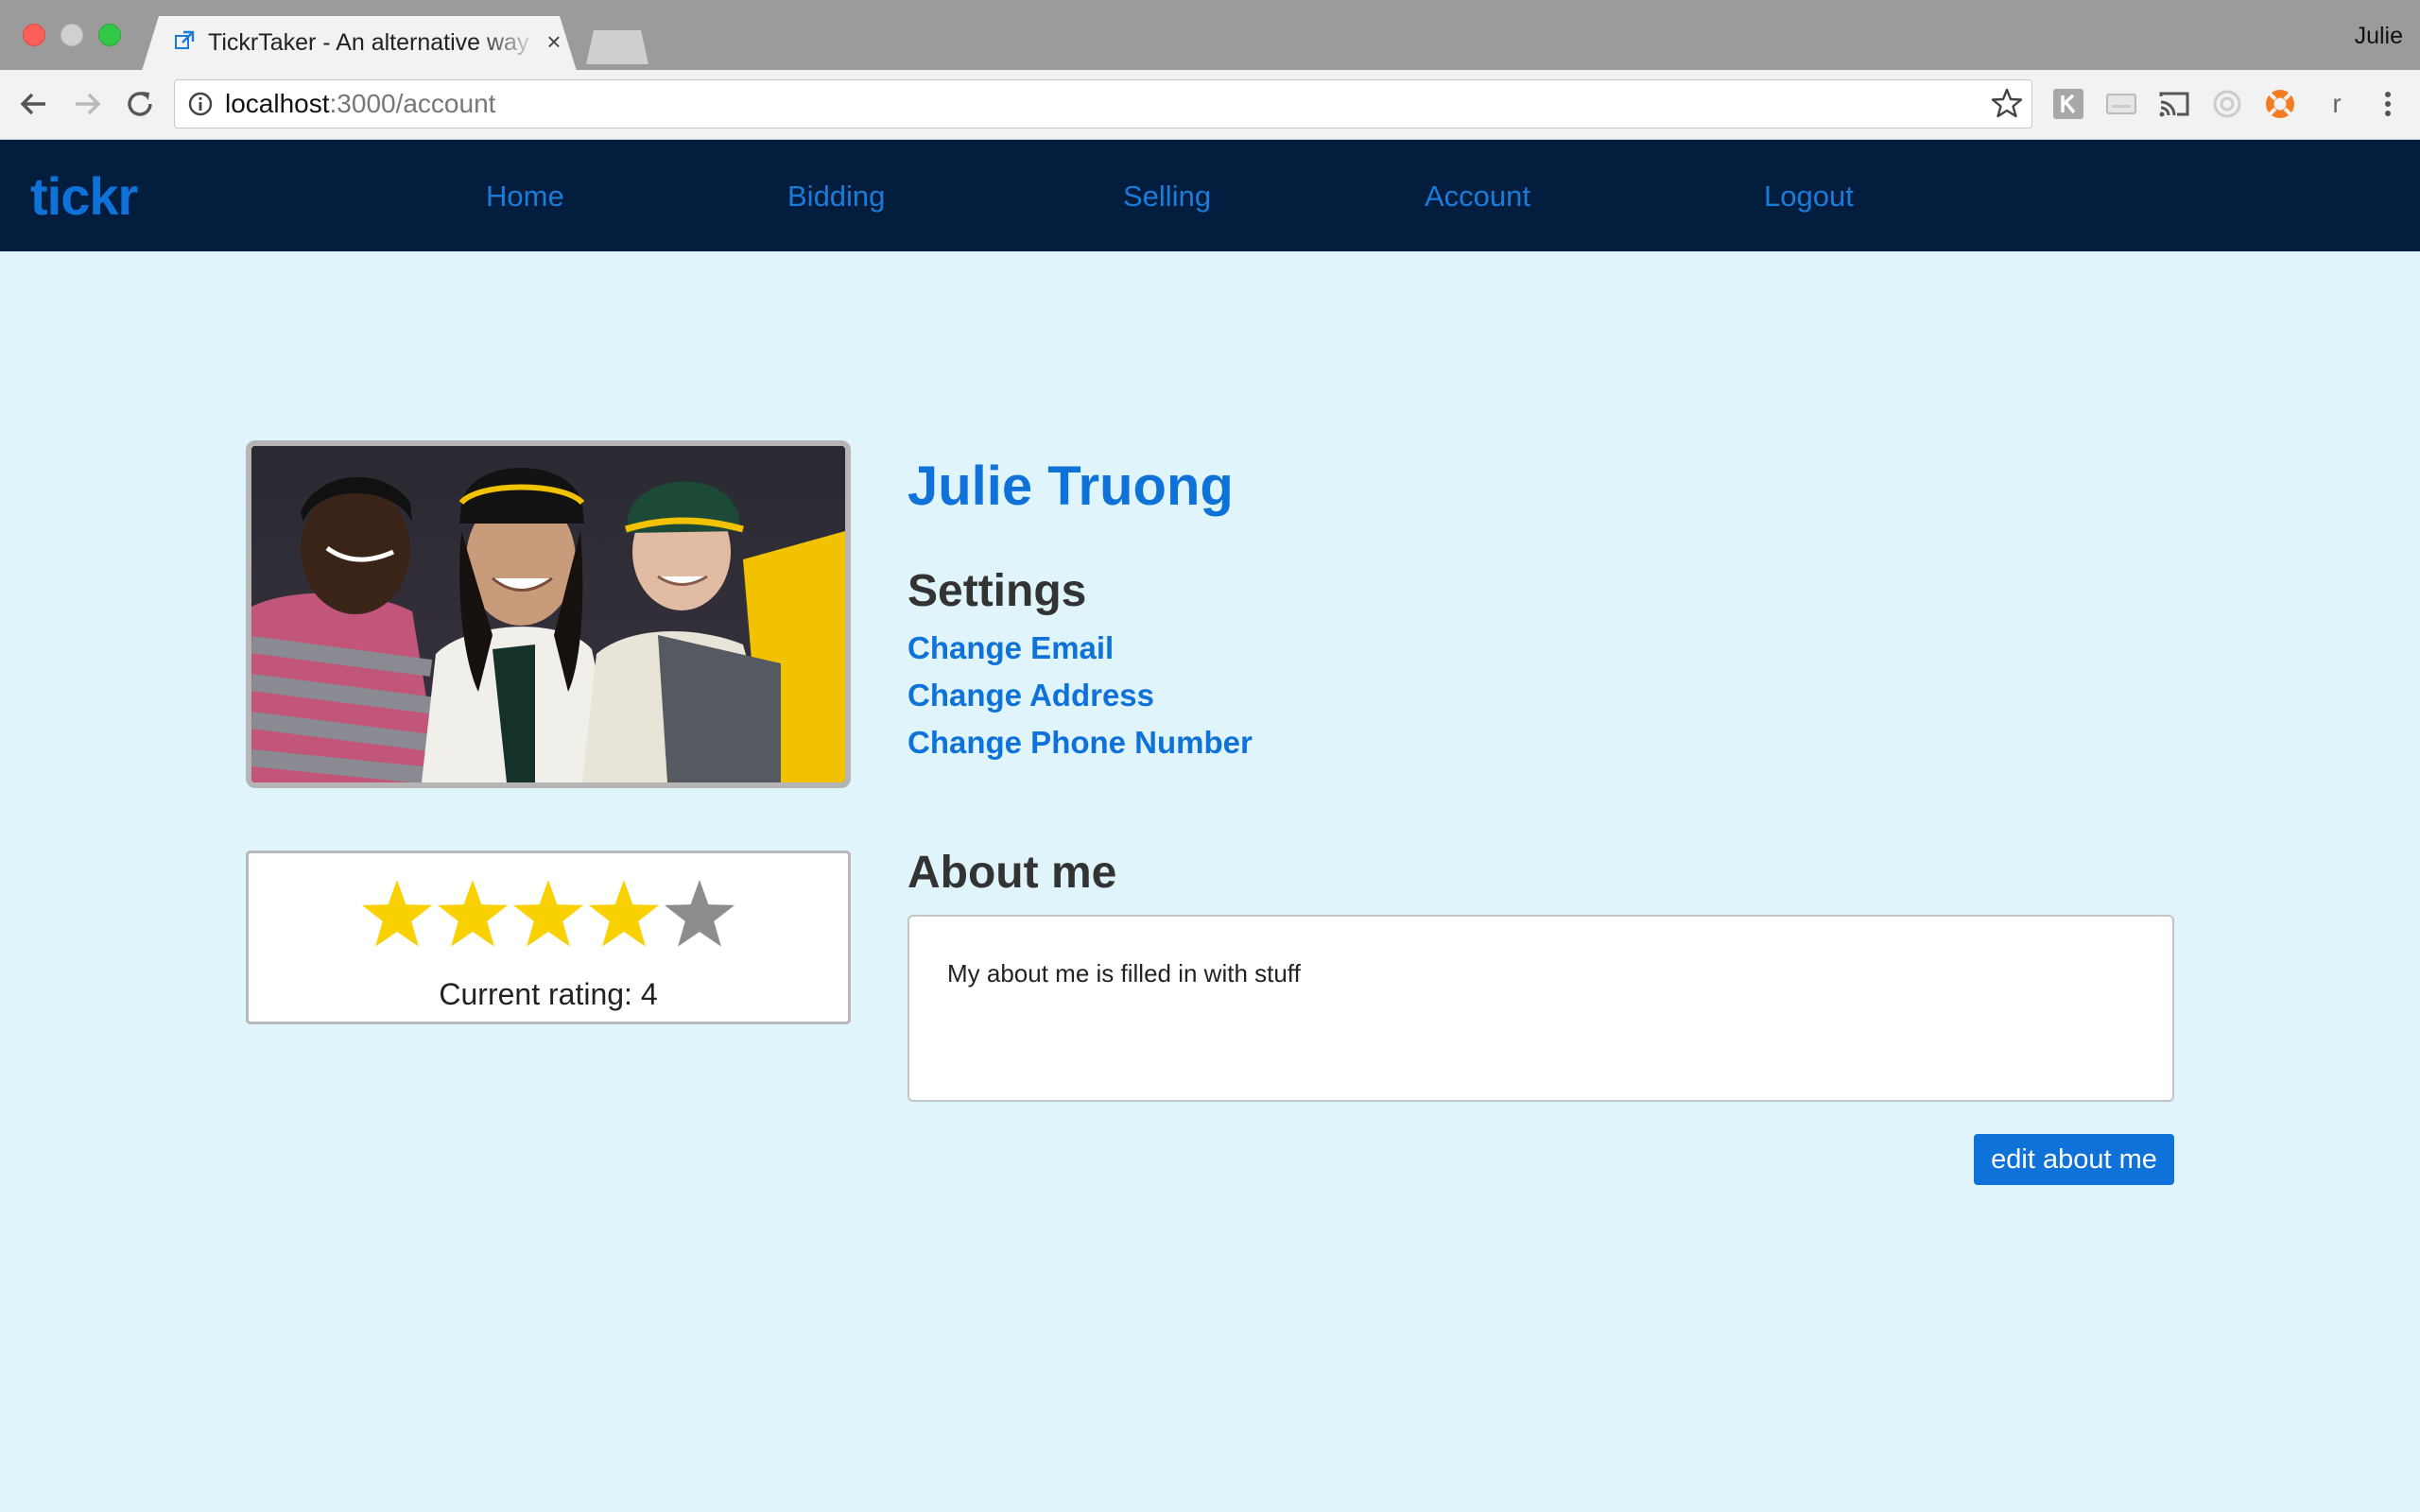 Image resolution: width=2420 pixels, height=1512 pixels. Describe the element at coordinates (34, 35) in the screenshot. I see `window-close-button` at that location.